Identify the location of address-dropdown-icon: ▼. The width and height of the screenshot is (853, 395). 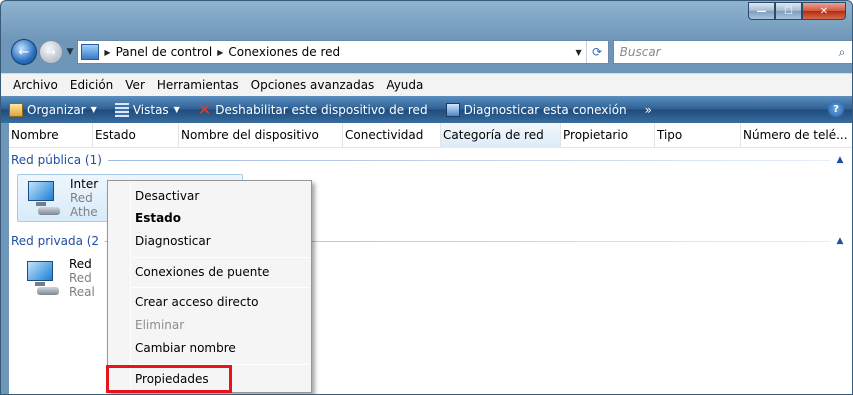
(579, 52).